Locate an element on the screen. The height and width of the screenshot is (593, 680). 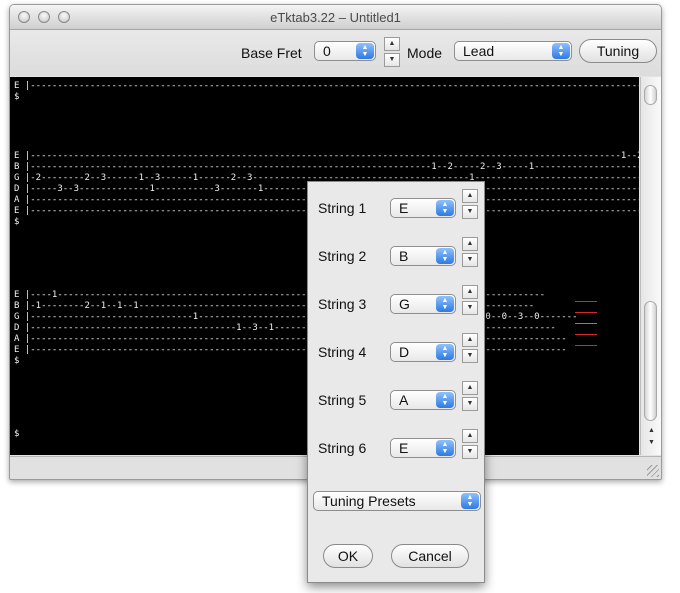
string-label: String 4 is located at coordinates (342, 352).